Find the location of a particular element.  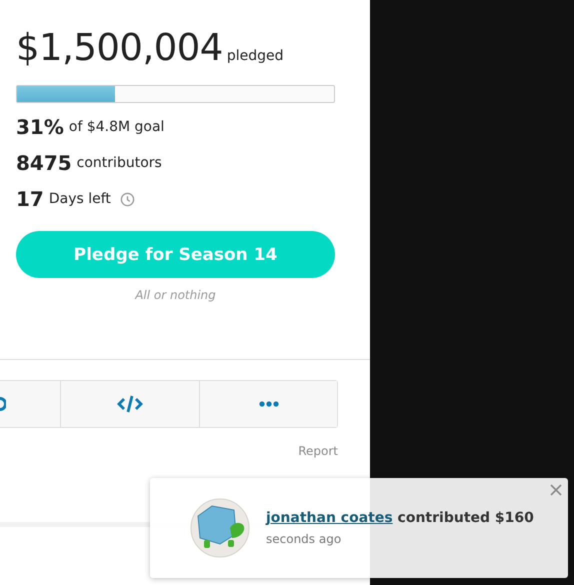

funding-note: All or nothing is located at coordinates (175, 295).